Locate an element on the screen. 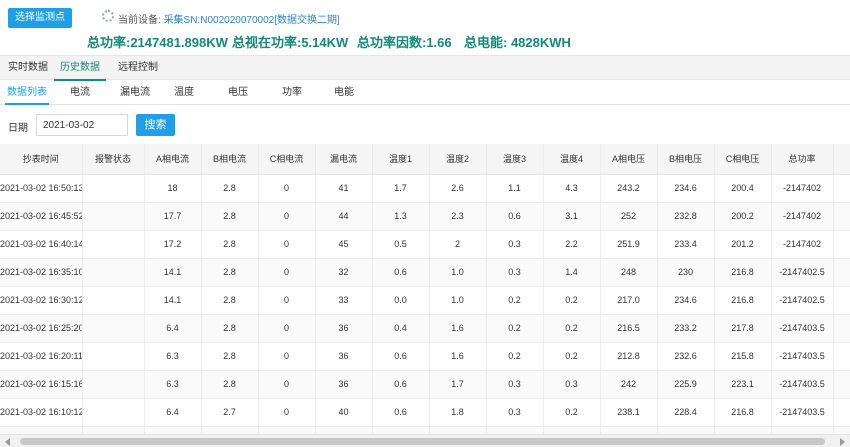 The height and width of the screenshot is (447, 850). table-cell: 2021-03-02 16:45:52 is located at coordinates (41, 216).